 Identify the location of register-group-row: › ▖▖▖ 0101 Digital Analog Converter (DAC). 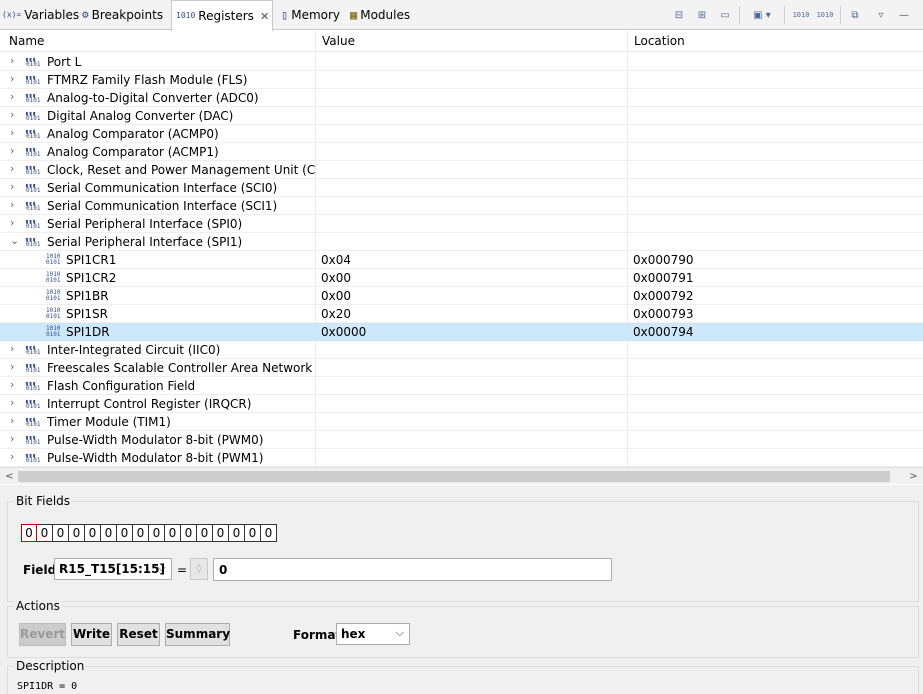
(461, 116).